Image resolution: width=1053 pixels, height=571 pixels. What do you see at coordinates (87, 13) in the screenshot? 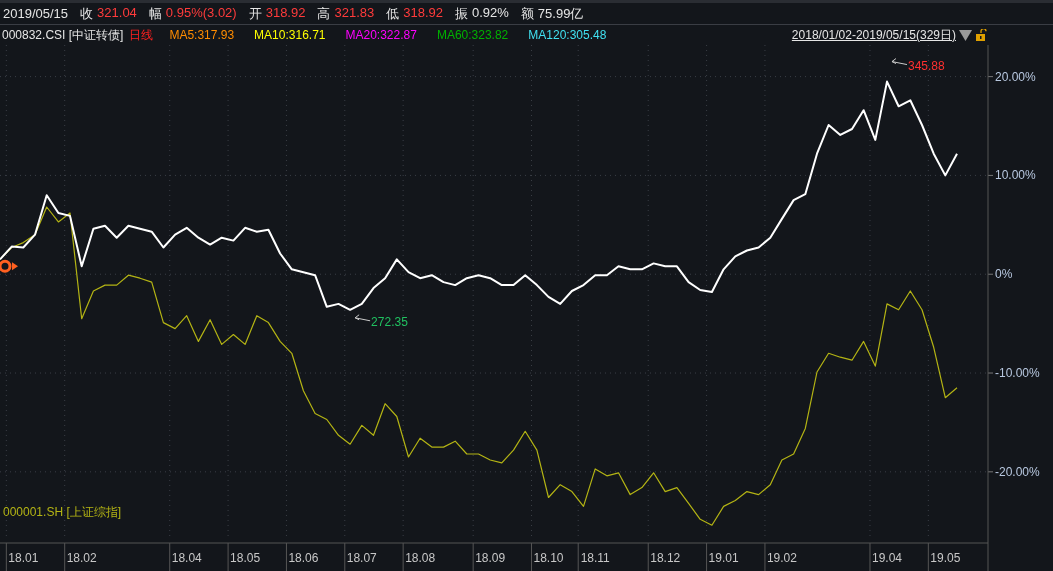
I see `field-label: 收` at bounding box center [87, 13].